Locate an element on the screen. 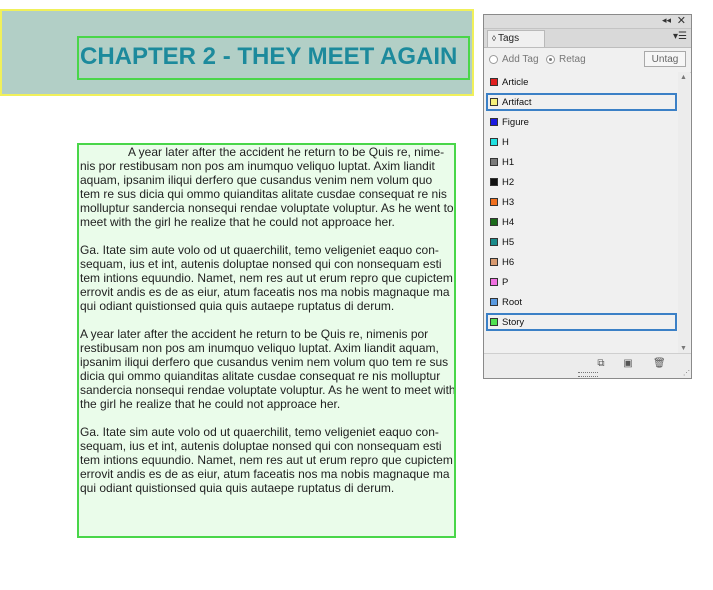 Image resolution: width=713 pixels, height=590 pixels. scroll-down-icon: ▼ is located at coordinates (683, 348).